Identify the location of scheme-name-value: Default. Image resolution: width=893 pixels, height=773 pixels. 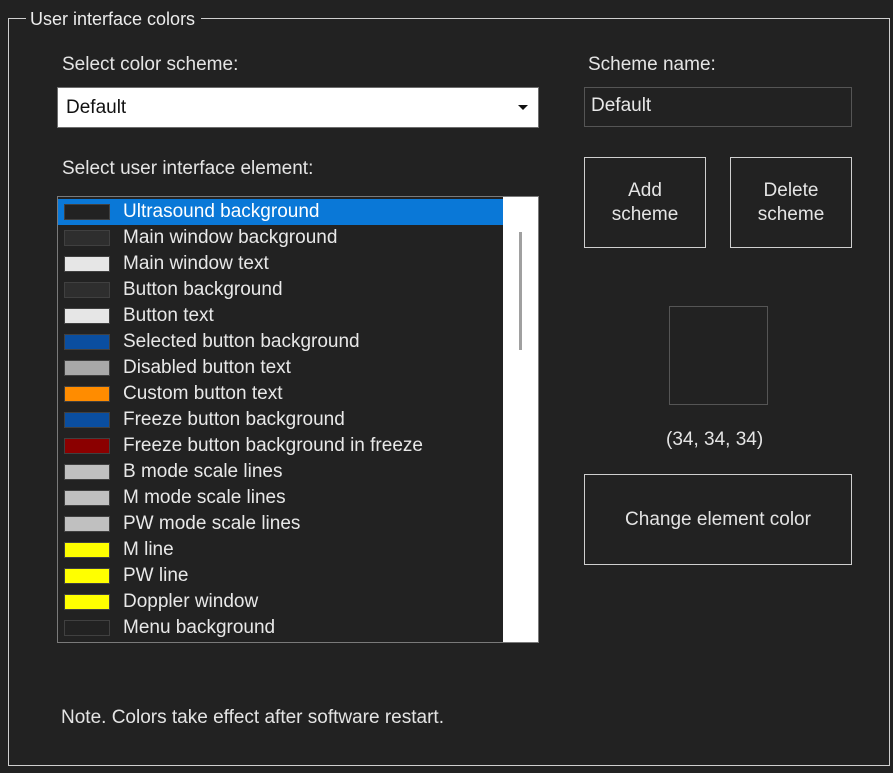
(621, 105).